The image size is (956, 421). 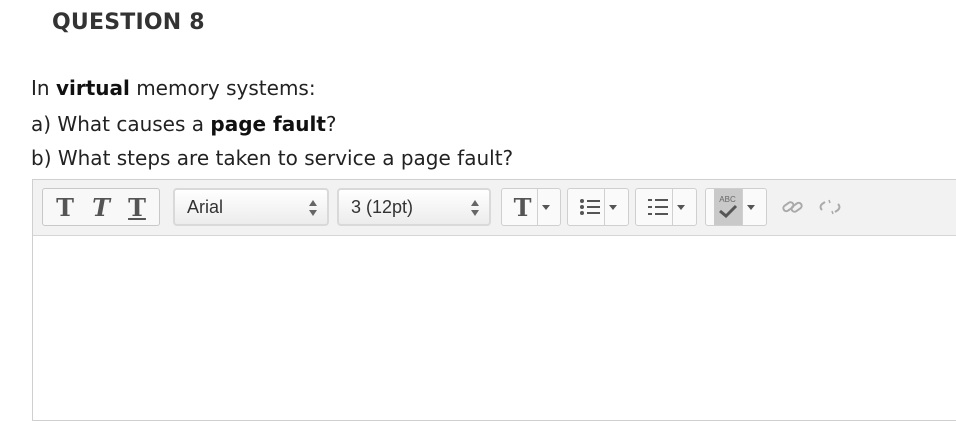 What do you see at coordinates (128, 22) in the screenshot?
I see `question-title: QUESTION 8` at bounding box center [128, 22].